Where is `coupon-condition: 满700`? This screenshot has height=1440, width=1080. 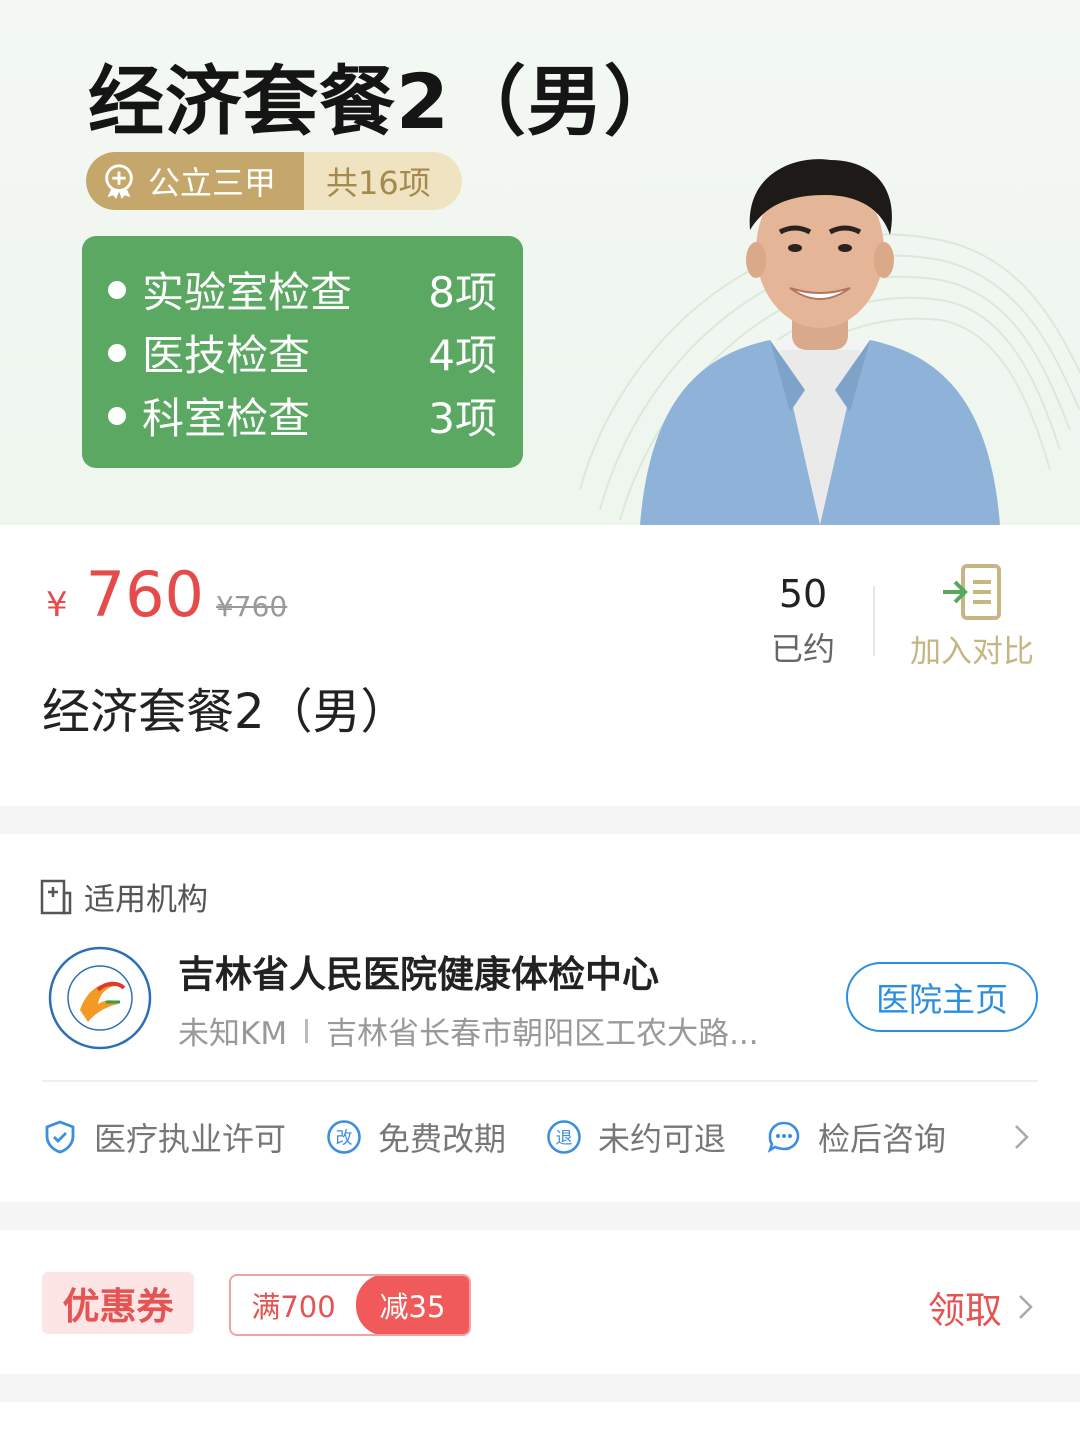 coupon-condition: 满700 is located at coordinates (293, 1307).